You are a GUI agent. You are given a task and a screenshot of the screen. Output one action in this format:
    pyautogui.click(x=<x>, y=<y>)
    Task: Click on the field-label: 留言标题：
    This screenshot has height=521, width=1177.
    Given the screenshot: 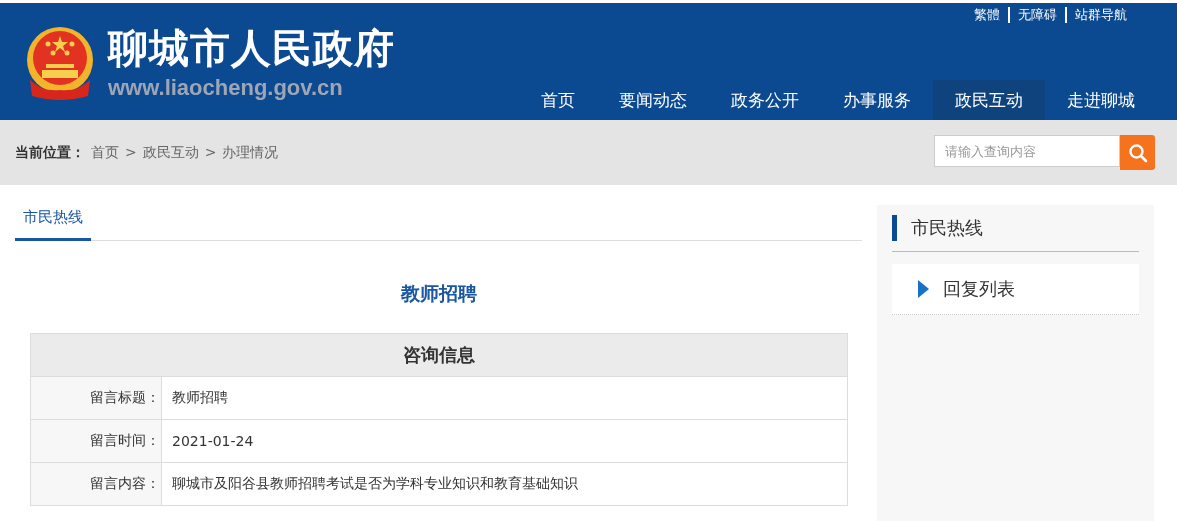 What is the action you would take?
    pyautogui.click(x=96, y=398)
    